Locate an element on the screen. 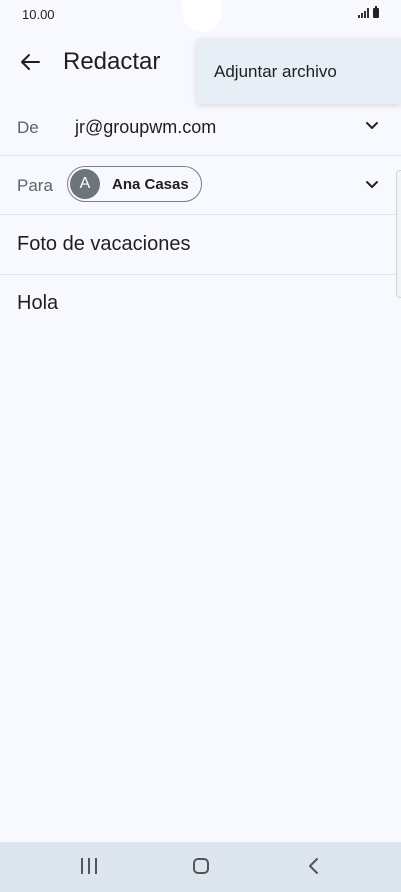 The width and height of the screenshot is (401, 892). overflow-menu: Adjuntar archivo is located at coordinates (298, 71).